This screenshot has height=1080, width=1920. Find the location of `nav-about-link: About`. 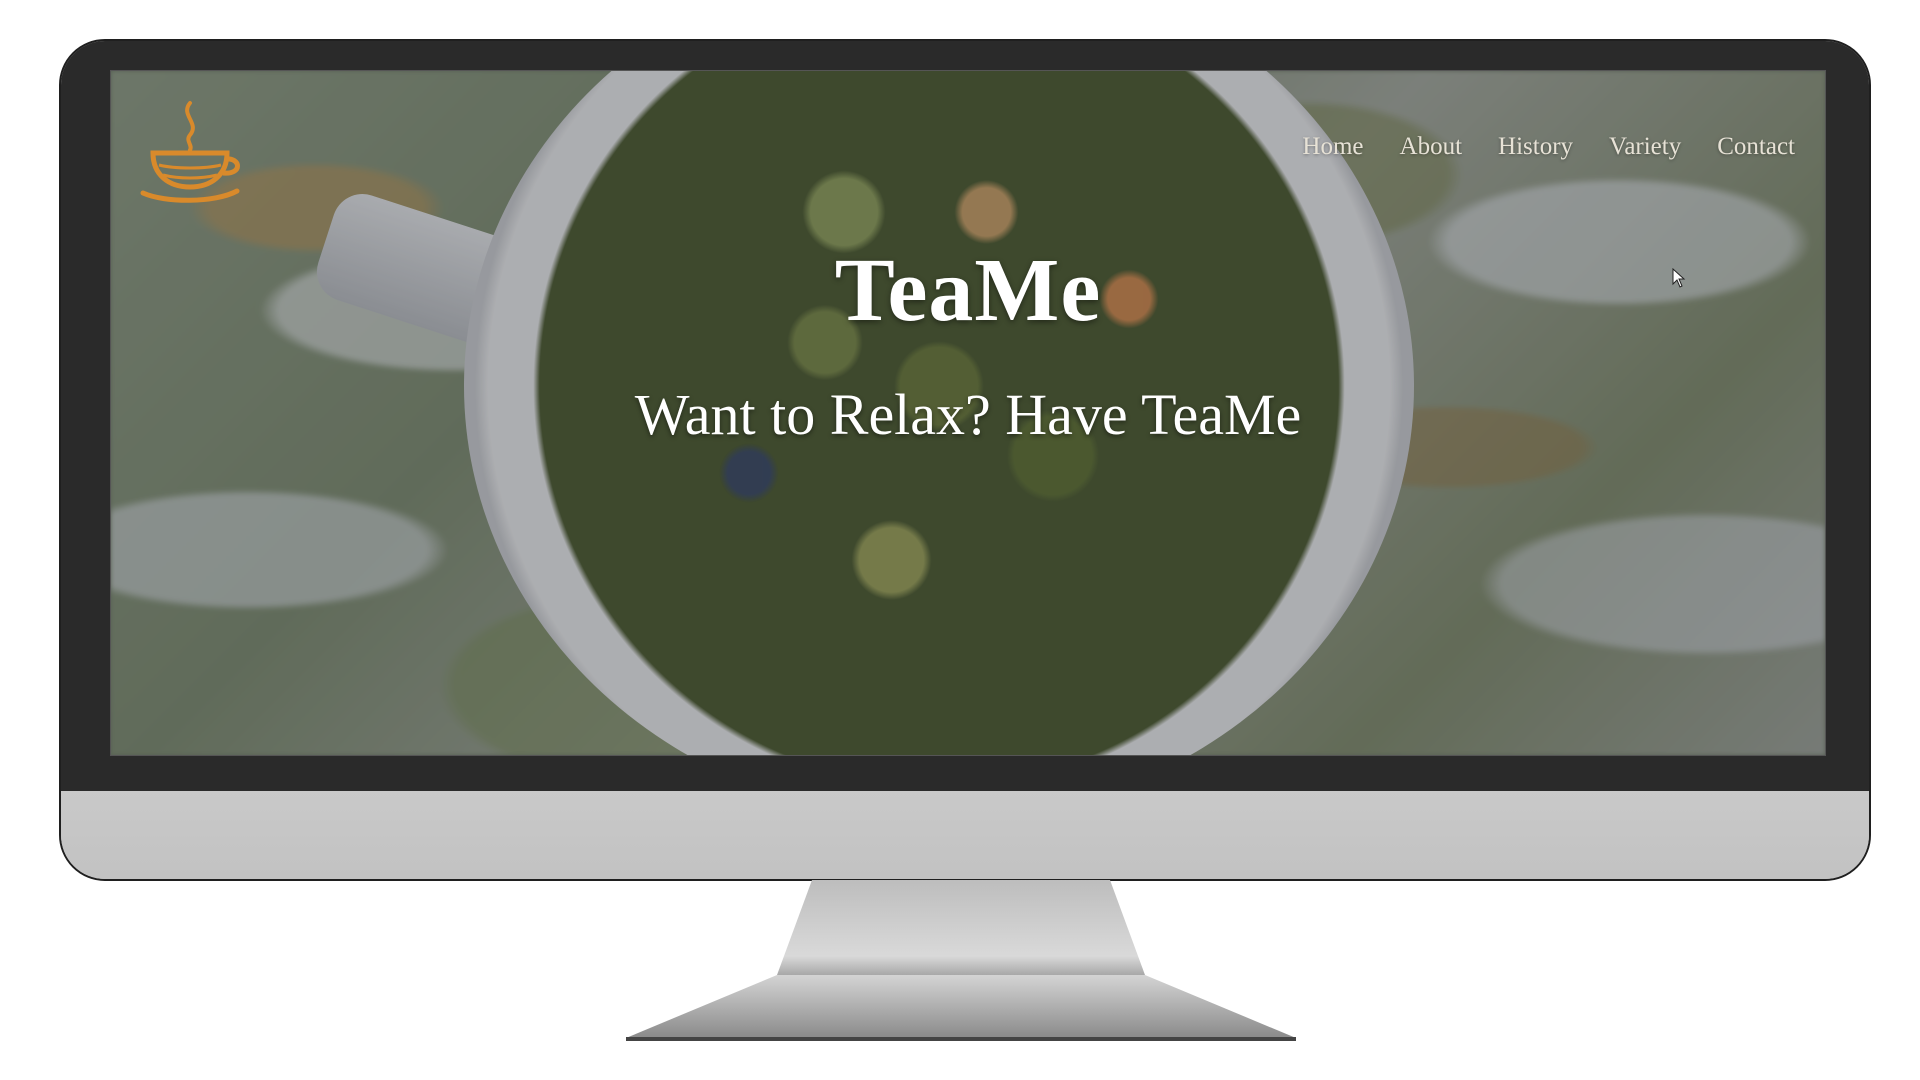

nav-about-link: About is located at coordinates (1431, 147).